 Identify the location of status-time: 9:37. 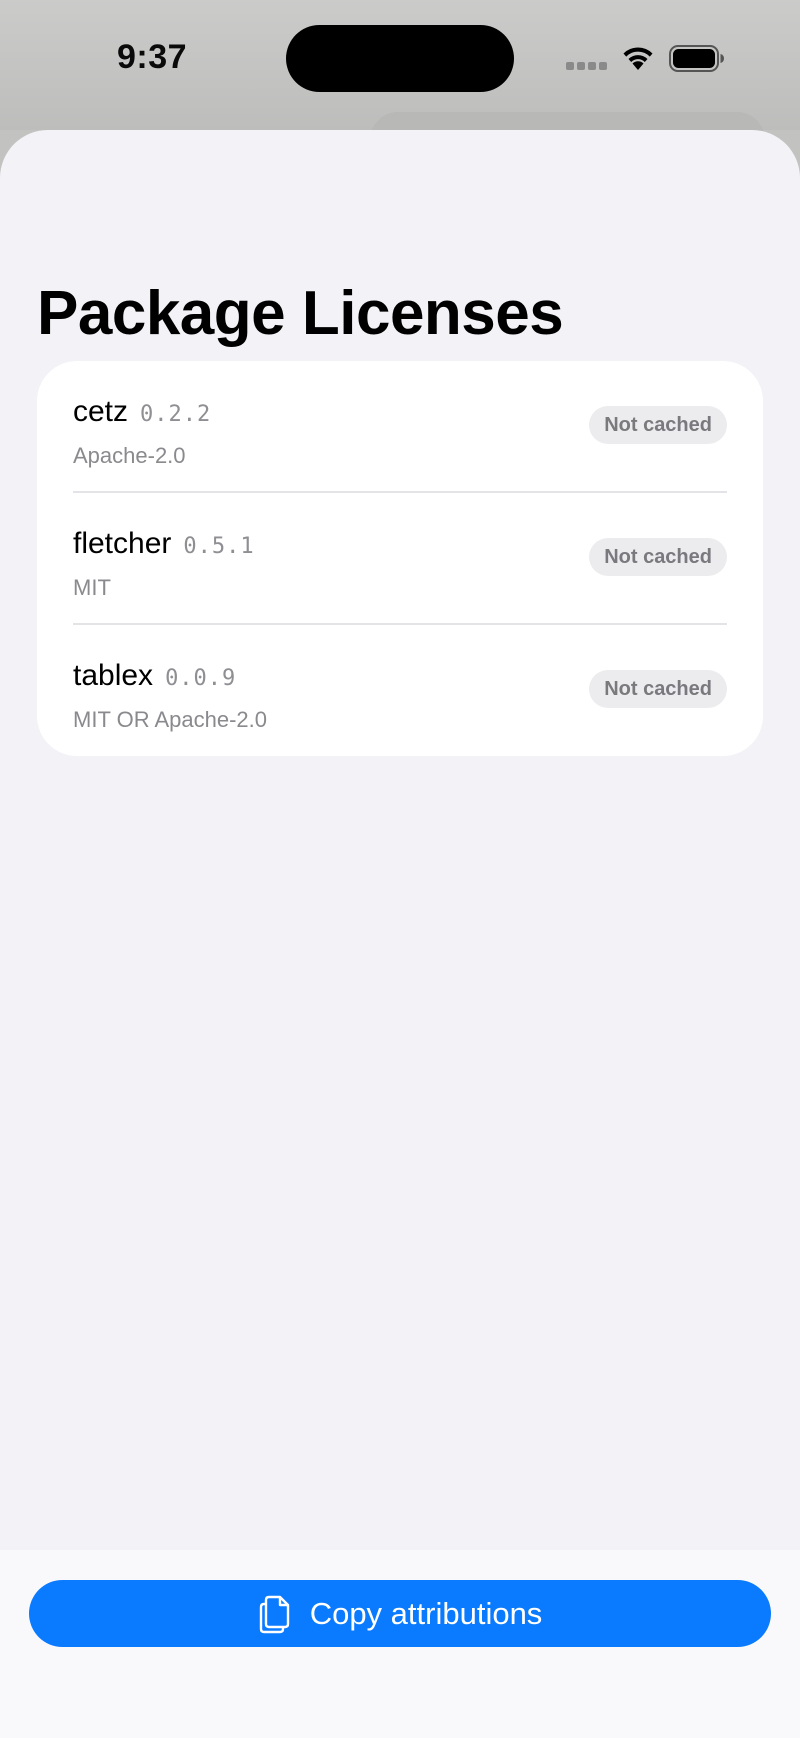
(152, 57).